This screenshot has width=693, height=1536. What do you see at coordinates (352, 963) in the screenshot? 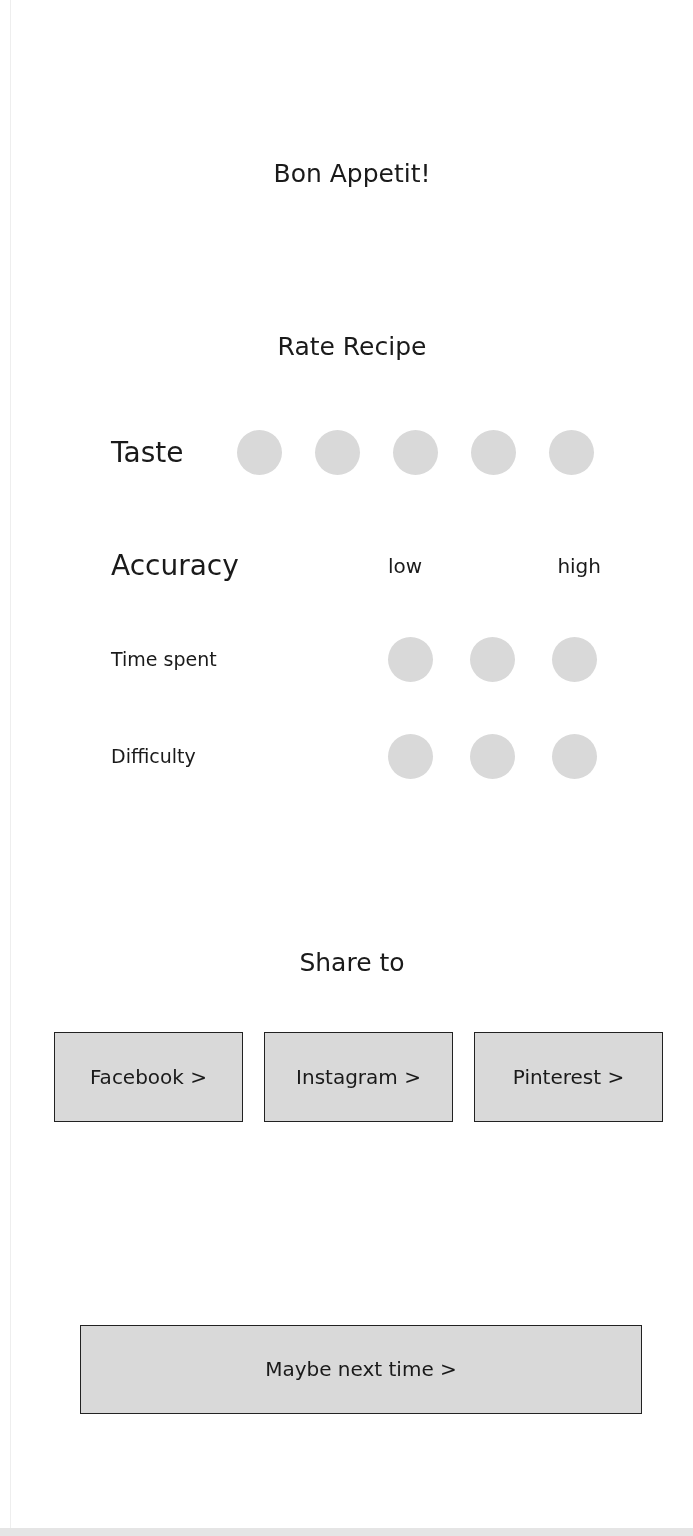
I see `section-heading: Share to` at bounding box center [352, 963].